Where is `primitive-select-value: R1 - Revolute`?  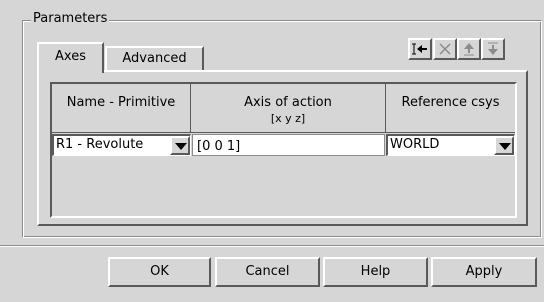
primitive-select-value: R1 - Revolute is located at coordinates (100, 144).